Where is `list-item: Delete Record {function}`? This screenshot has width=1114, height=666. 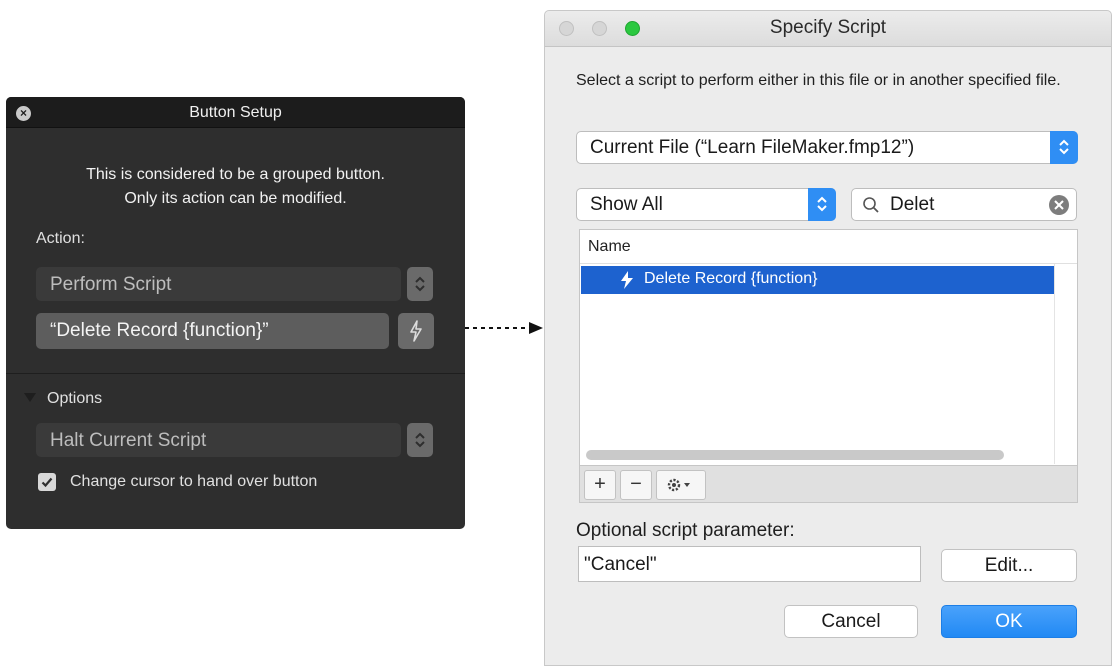 list-item: Delete Record {function} is located at coordinates (817, 280).